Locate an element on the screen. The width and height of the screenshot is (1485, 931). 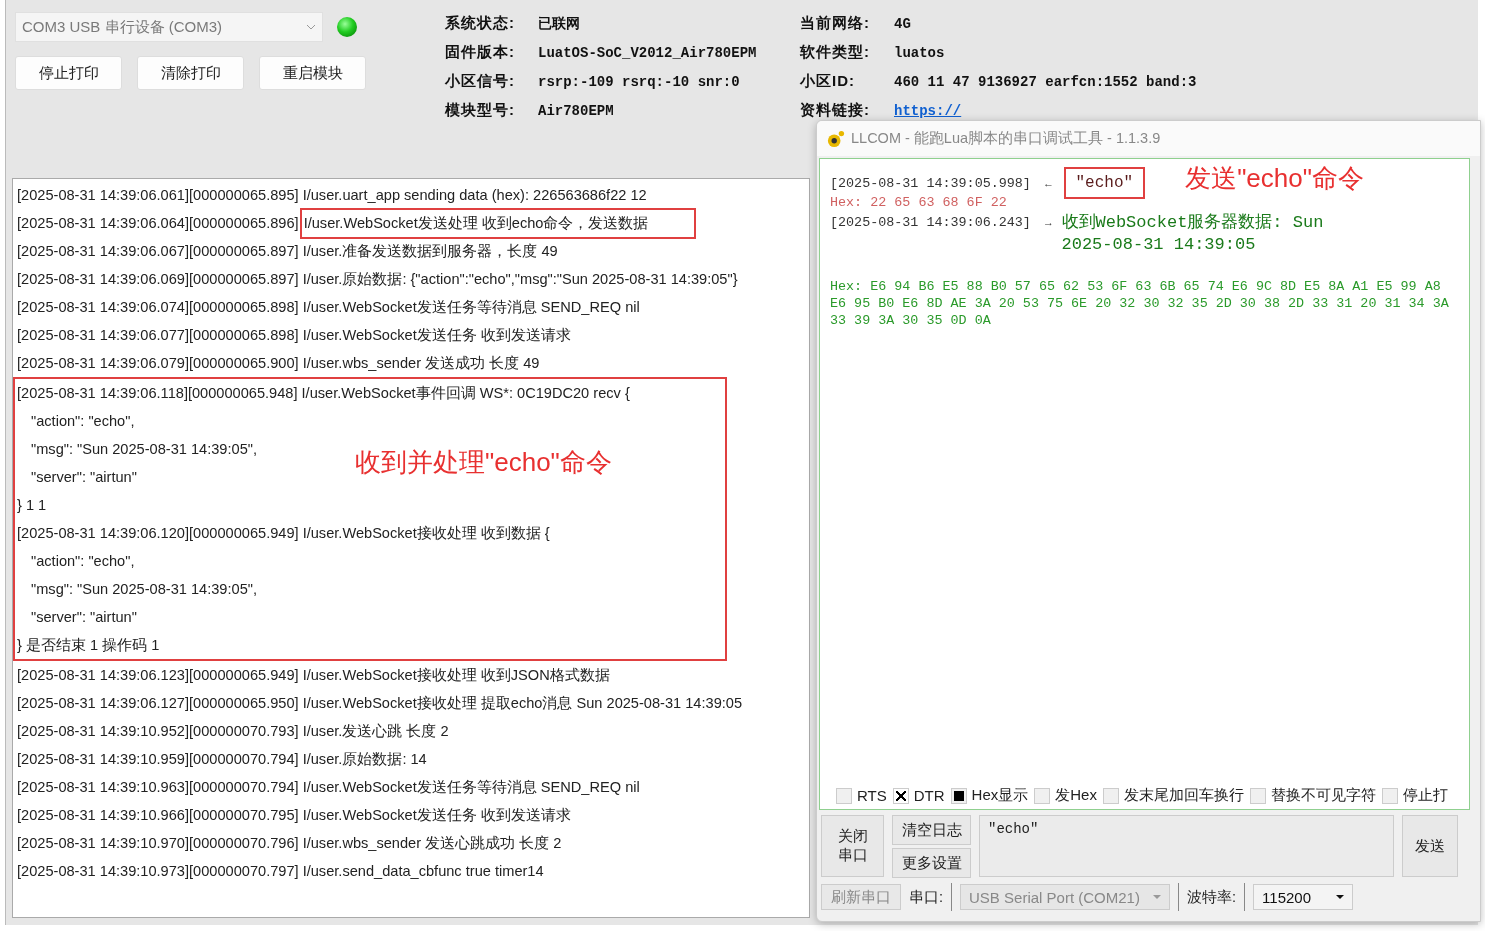
direction-arrow: → is located at coordinates (1048, 223).